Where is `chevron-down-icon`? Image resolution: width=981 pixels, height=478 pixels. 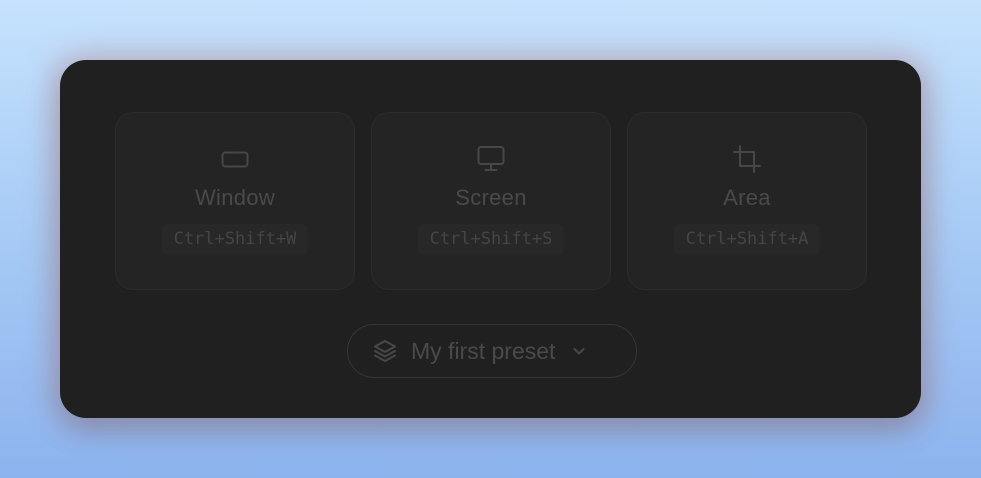 chevron-down-icon is located at coordinates (579, 351).